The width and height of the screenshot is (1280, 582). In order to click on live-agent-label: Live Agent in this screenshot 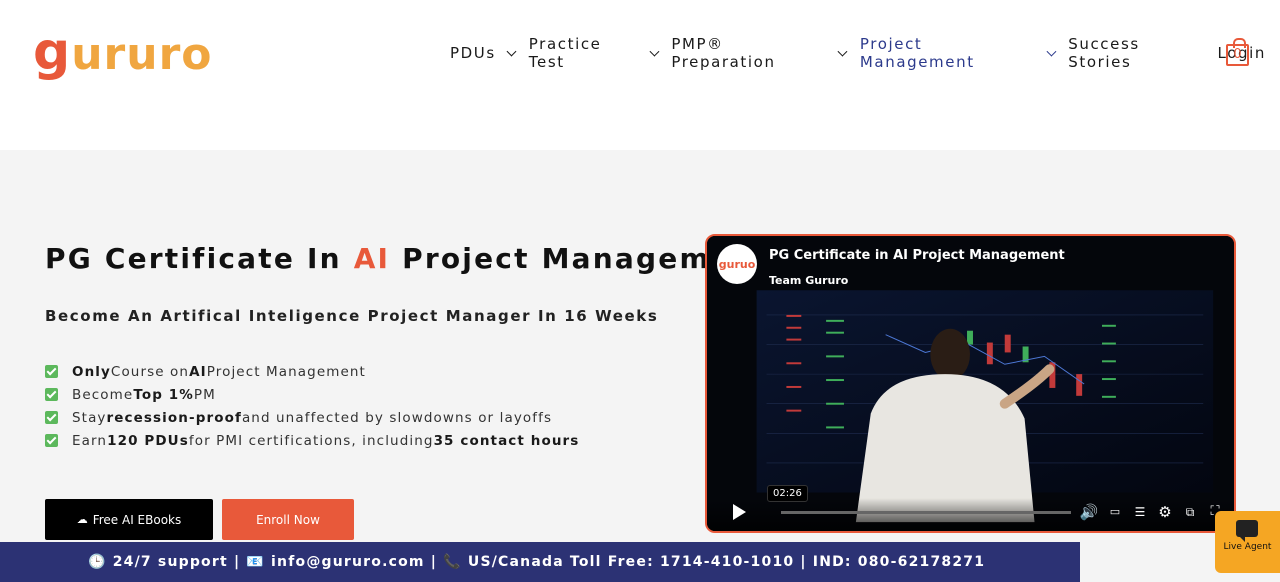, I will do `click(1247, 547)`.